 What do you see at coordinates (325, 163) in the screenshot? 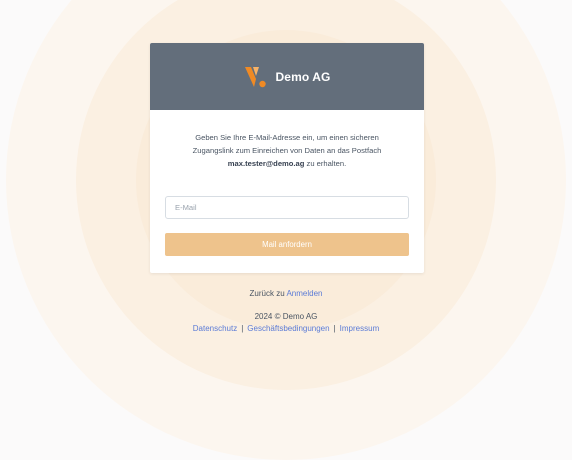
I see `intro-suffix: zu erhalten.` at bounding box center [325, 163].